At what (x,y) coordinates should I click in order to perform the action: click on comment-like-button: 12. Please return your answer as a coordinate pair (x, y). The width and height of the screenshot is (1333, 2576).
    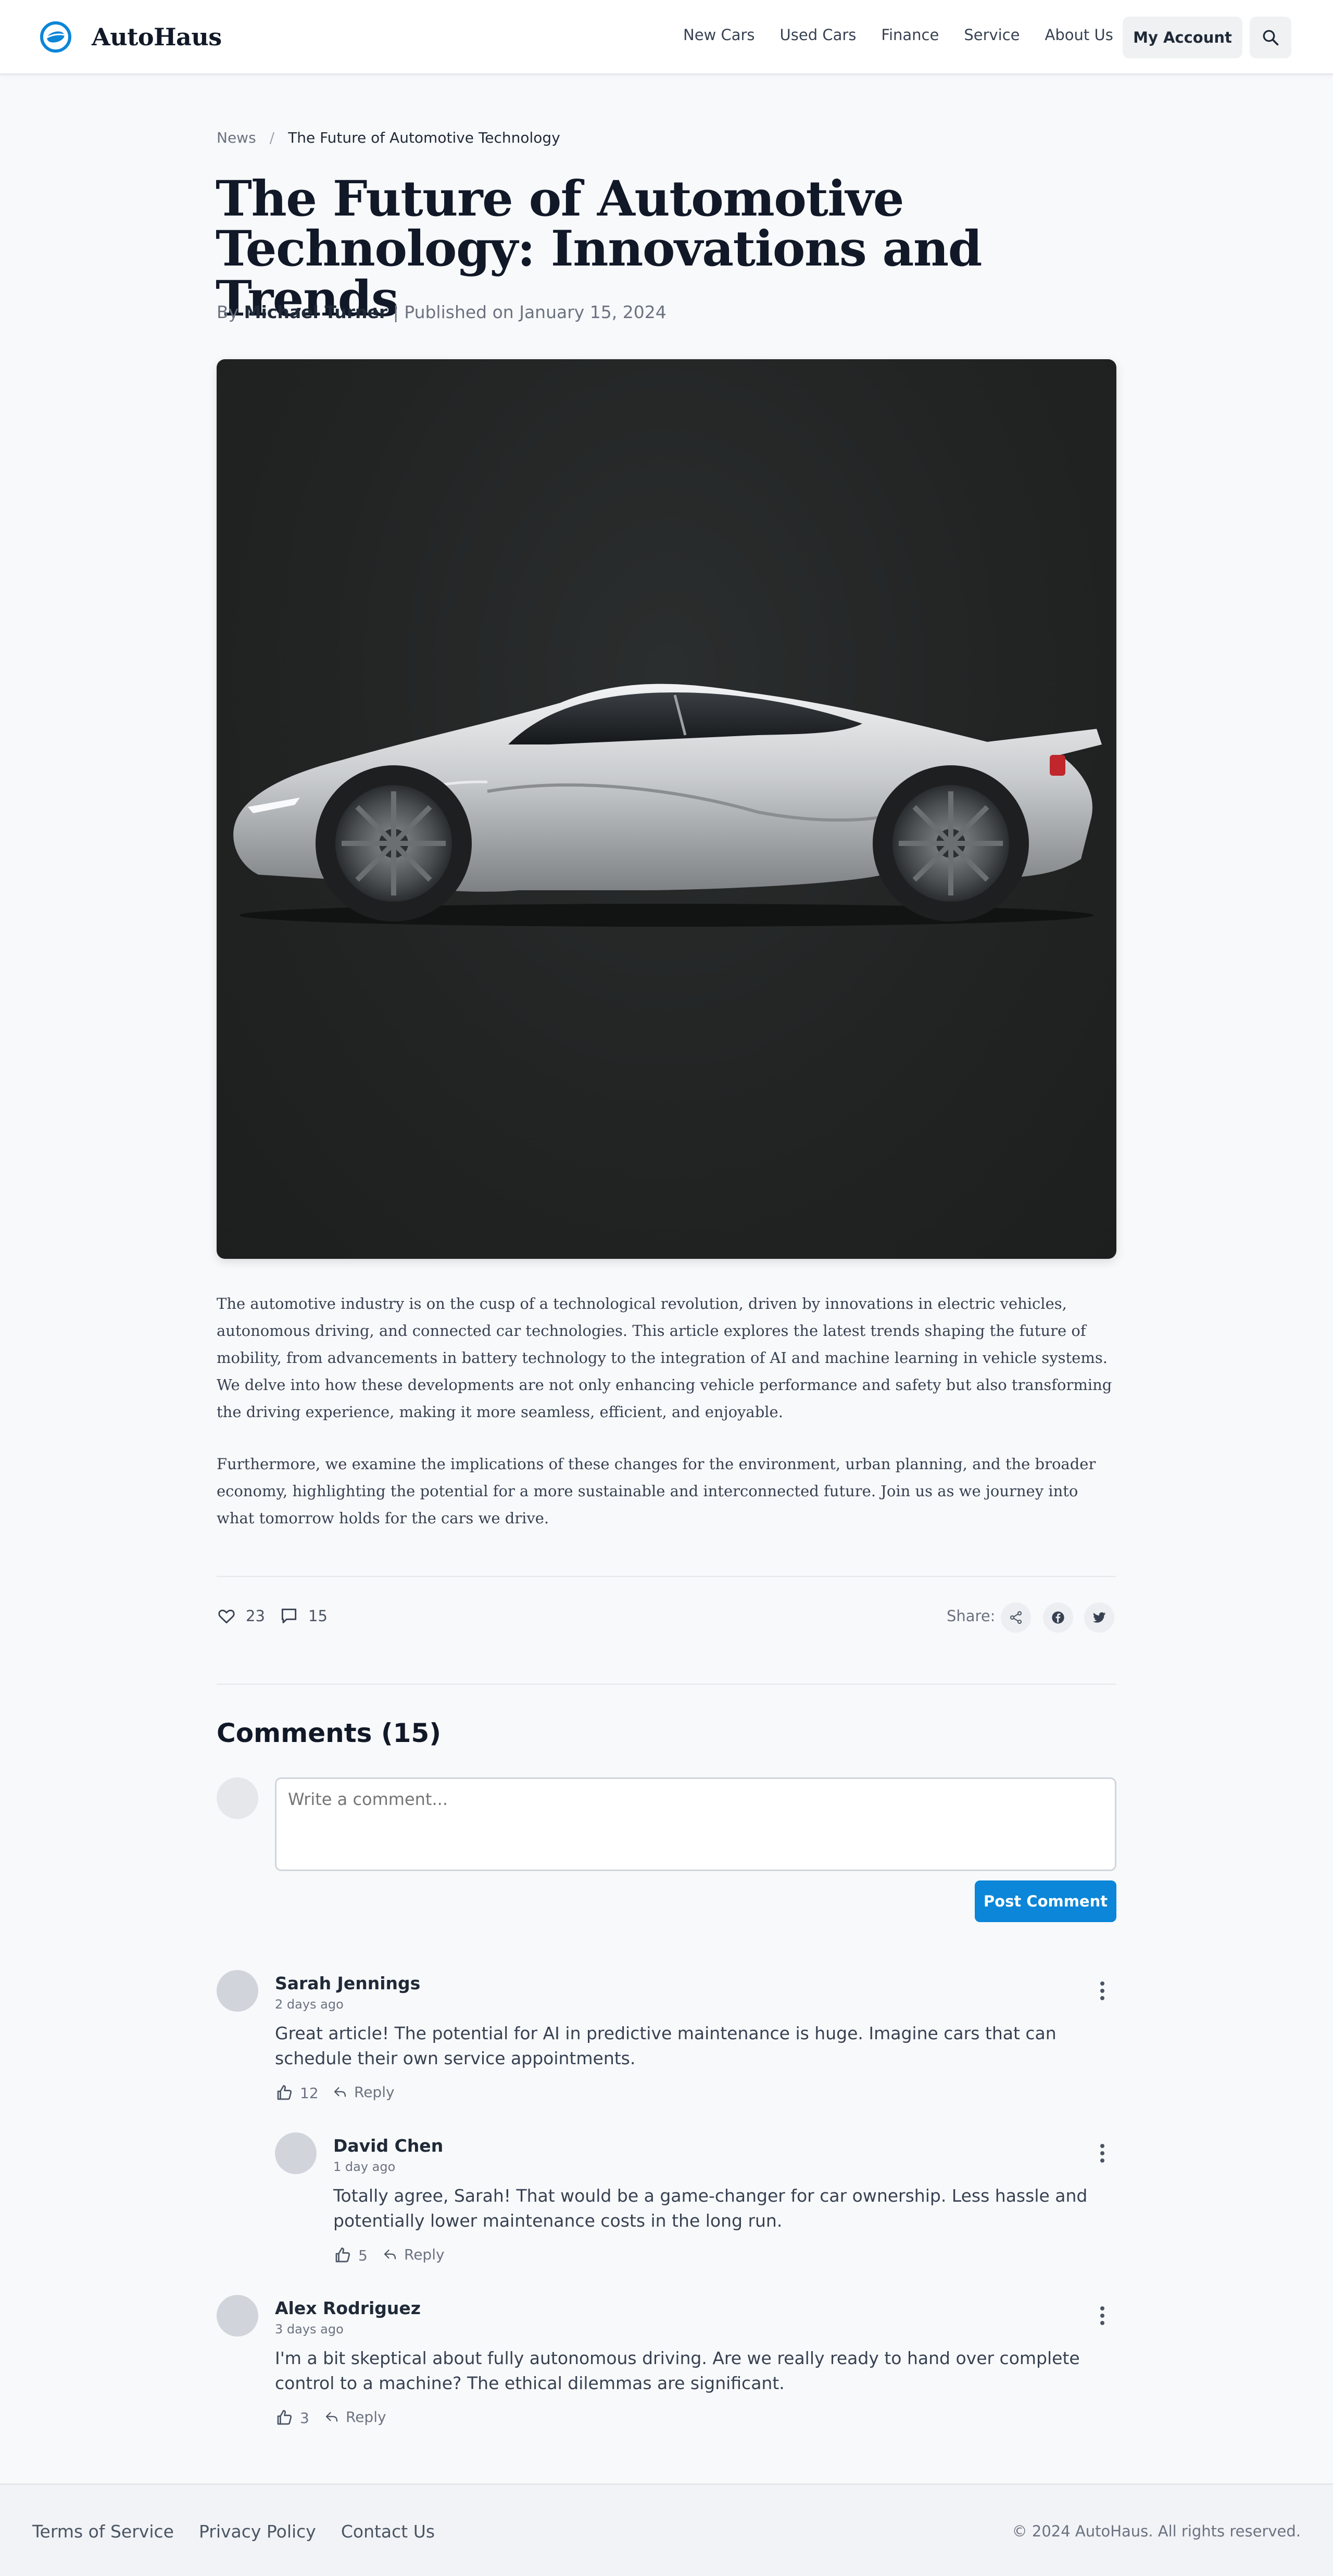
    Looking at the image, I should click on (297, 2092).